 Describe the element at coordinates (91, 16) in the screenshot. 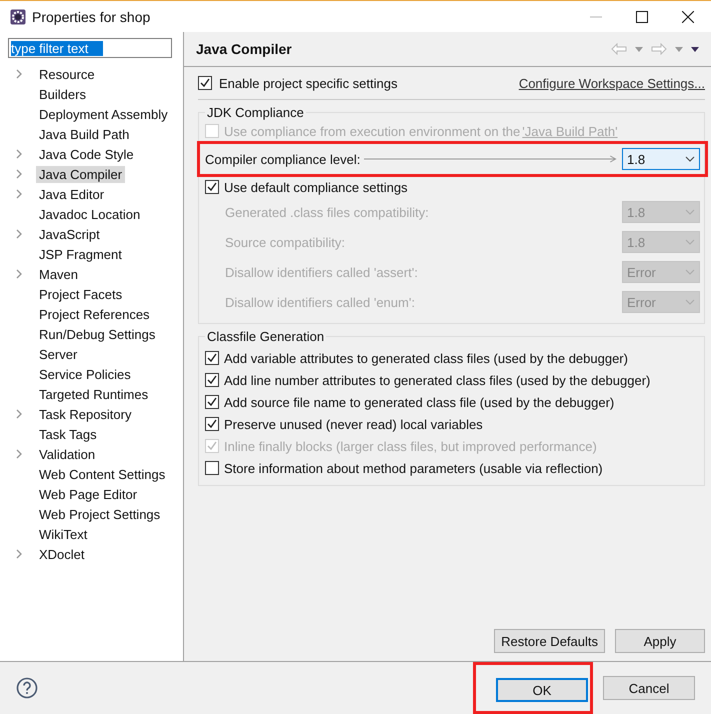

I see `window-title: Properties for shop` at that location.